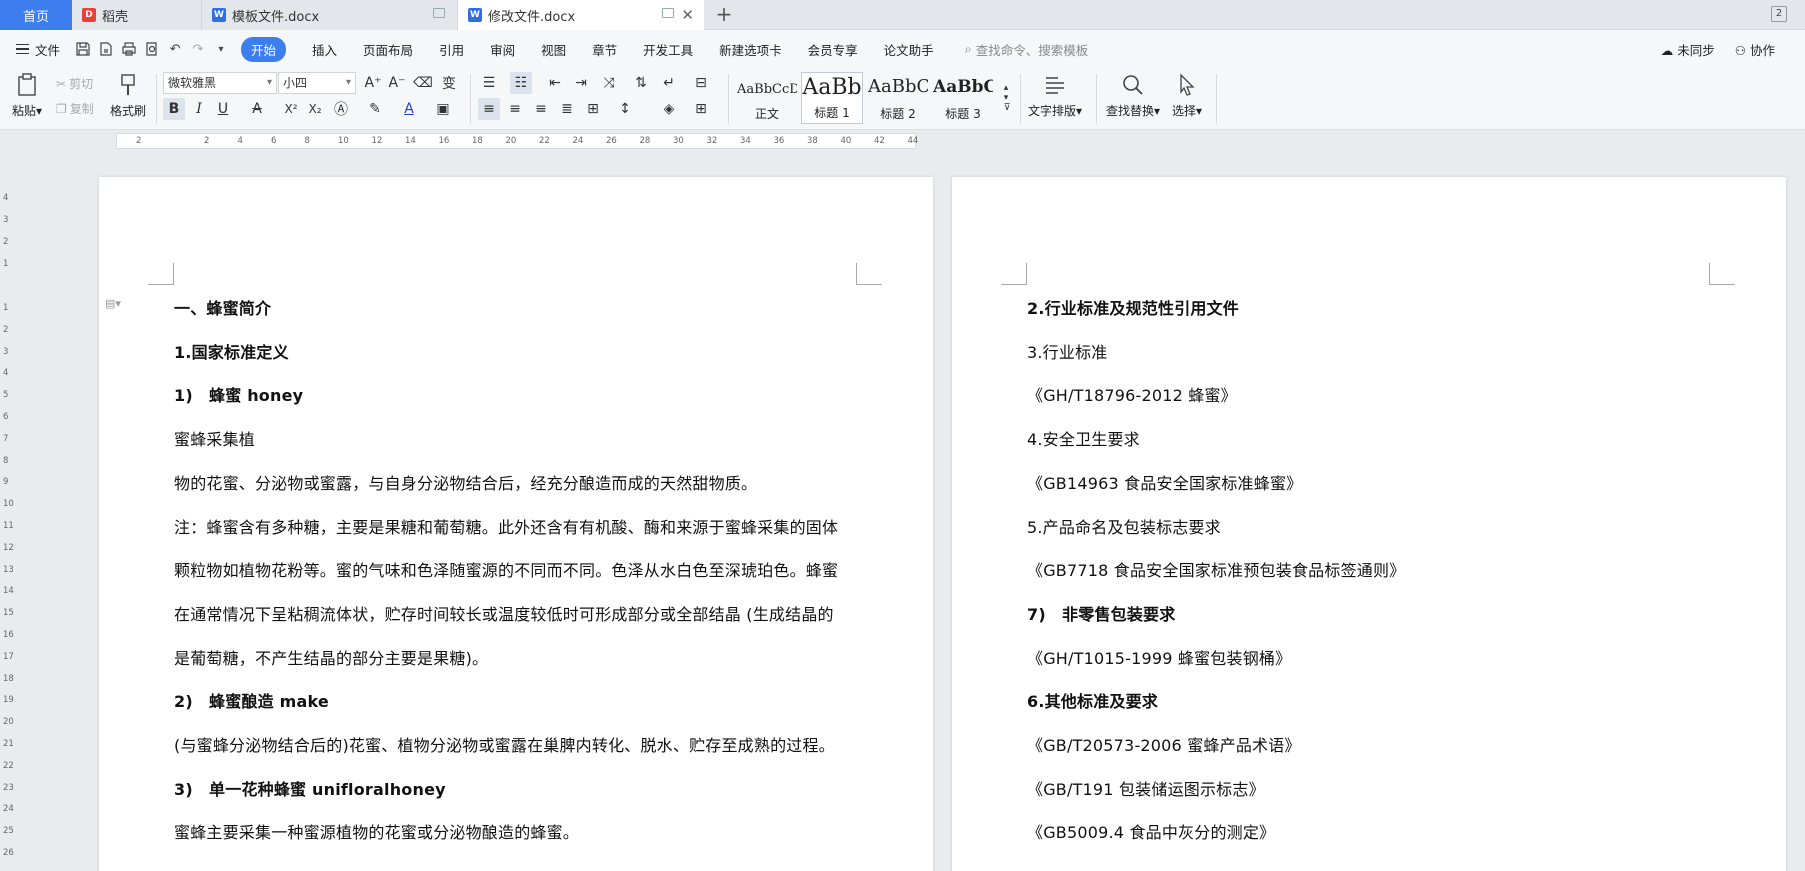  Describe the element at coordinates (106, 49) in the screenshot. I see `export-pdf-icon` at that location.